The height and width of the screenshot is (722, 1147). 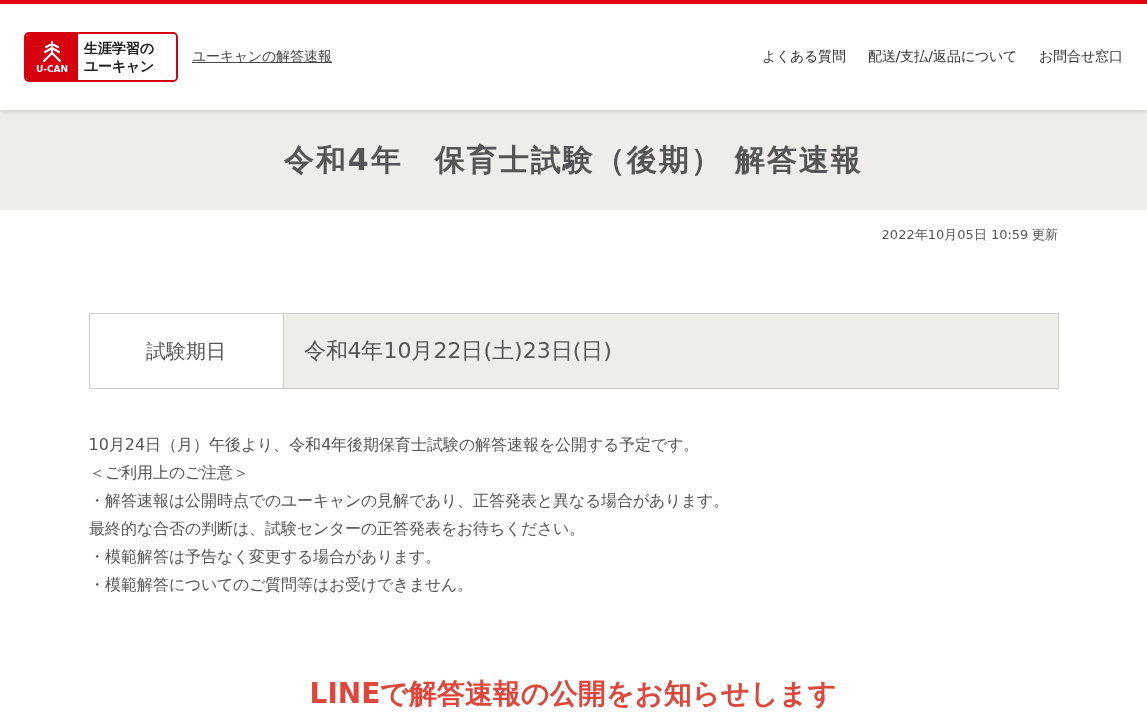 What do you see at coordinates (803, 57) in the screenshot?
I see `nav-link: よくある質問` at bounding box center [803, 57].